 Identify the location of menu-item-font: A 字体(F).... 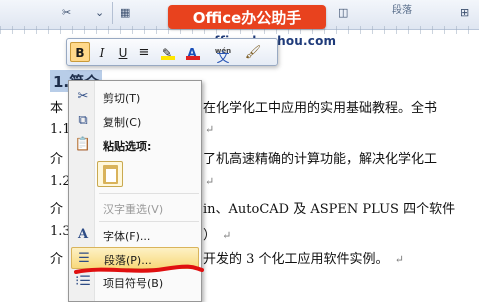
(135, 235).